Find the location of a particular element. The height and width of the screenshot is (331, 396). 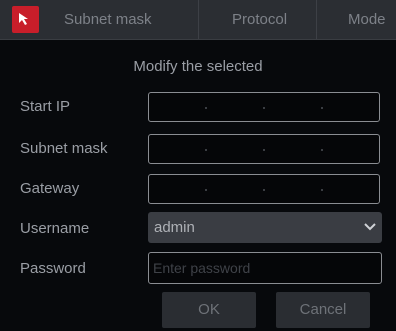

table-header: Subnet mask Protocol Mode is located at coordinates (198, 20).